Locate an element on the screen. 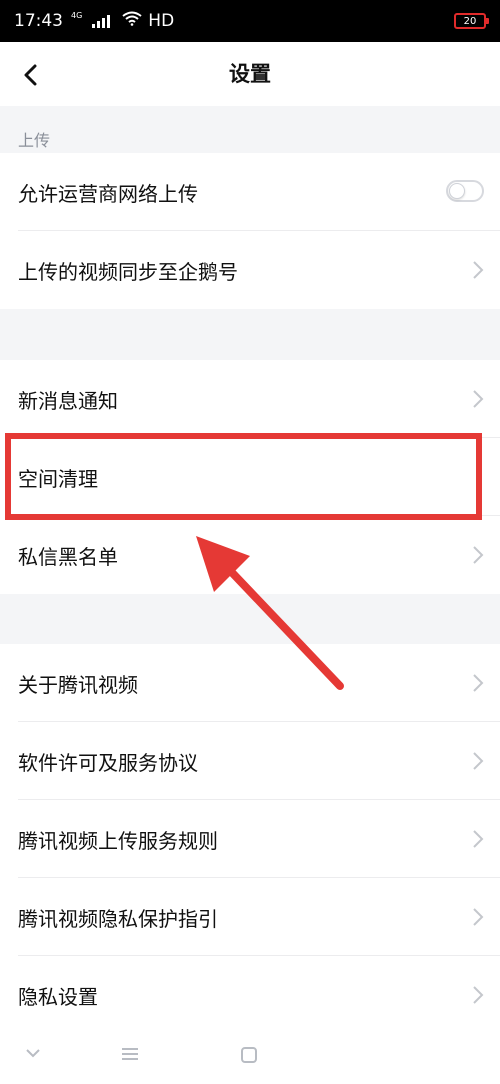  chevron-left-icon is located at coordinates (30, 75).